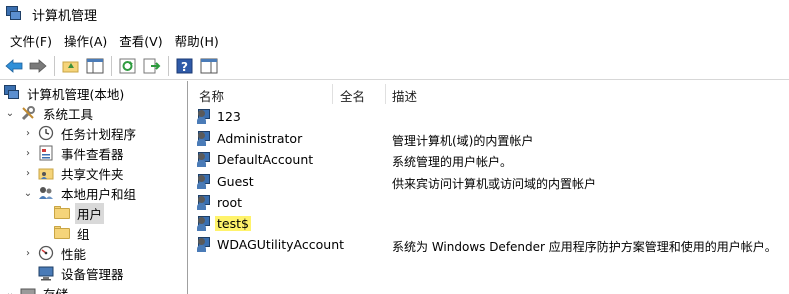 This screenshot has height=294, width=789. What do you see at coordinates (38, 66) in the screenshot?
I see `forward-icon` at bounding box center [38, 66].